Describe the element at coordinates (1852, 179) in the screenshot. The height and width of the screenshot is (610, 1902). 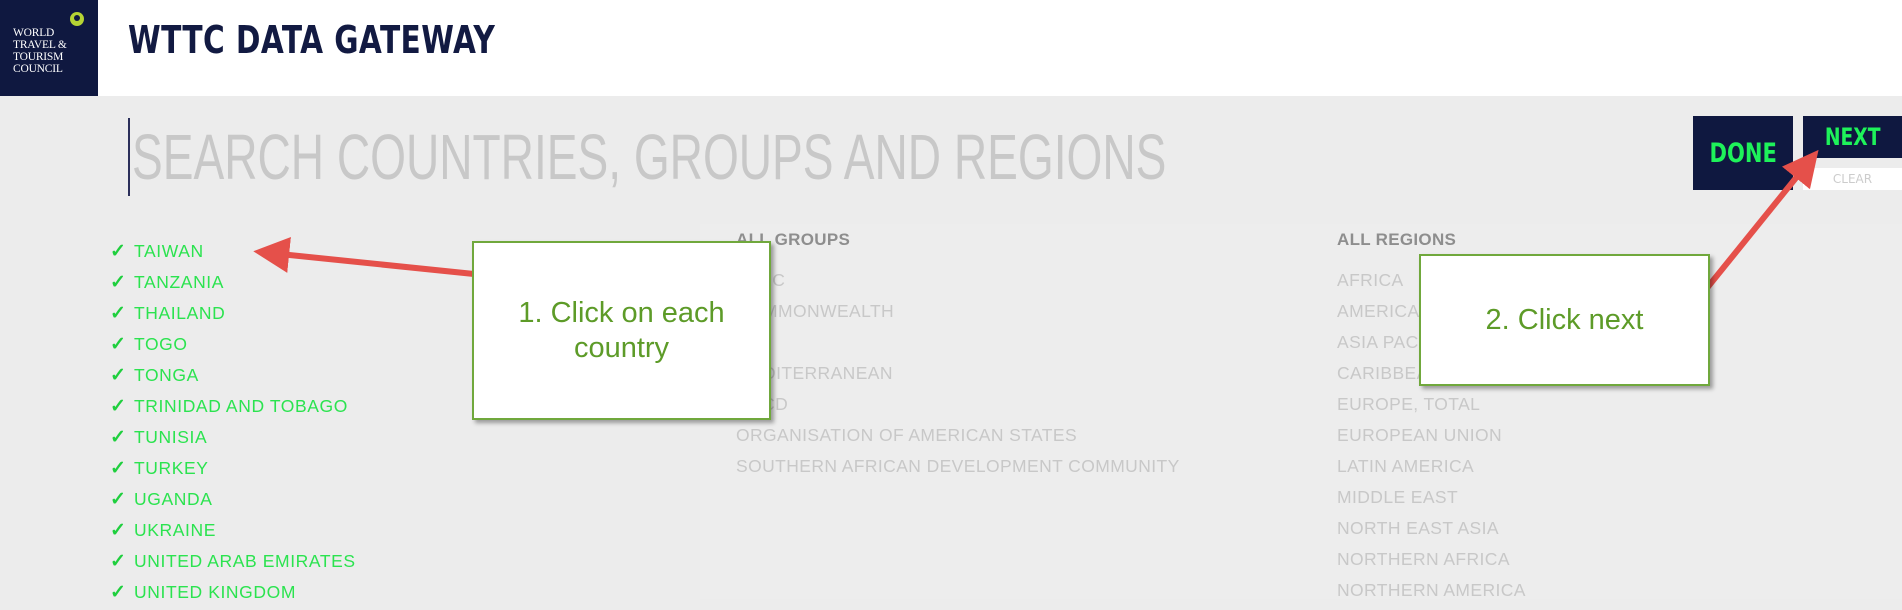
I see `clear-button: CLEAR` at that location.